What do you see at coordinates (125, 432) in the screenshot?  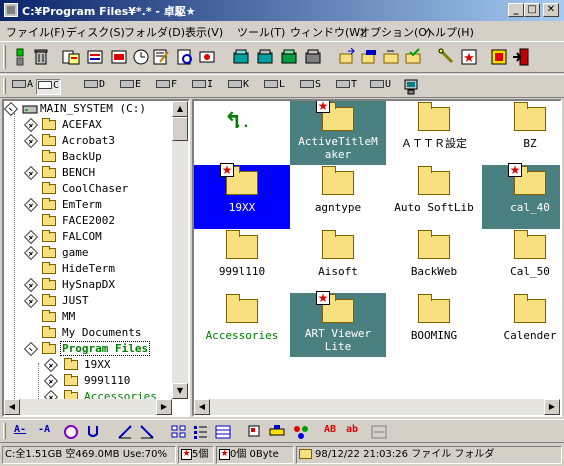 I see `sort-icon` at bounding box center [125, 432].